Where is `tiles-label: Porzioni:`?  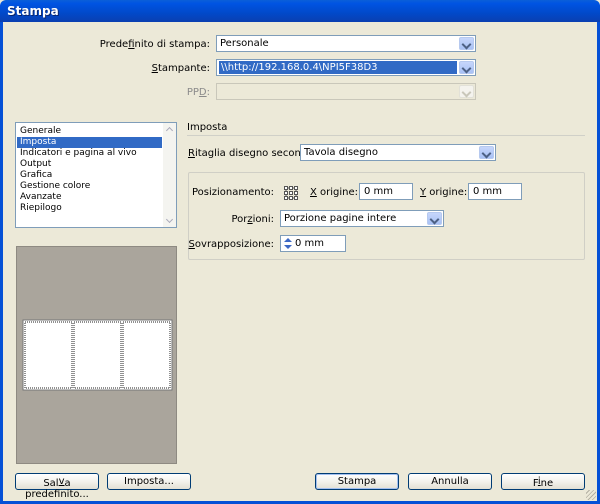 tiles-label: Porzioni: is located at coordinates (252, 219).